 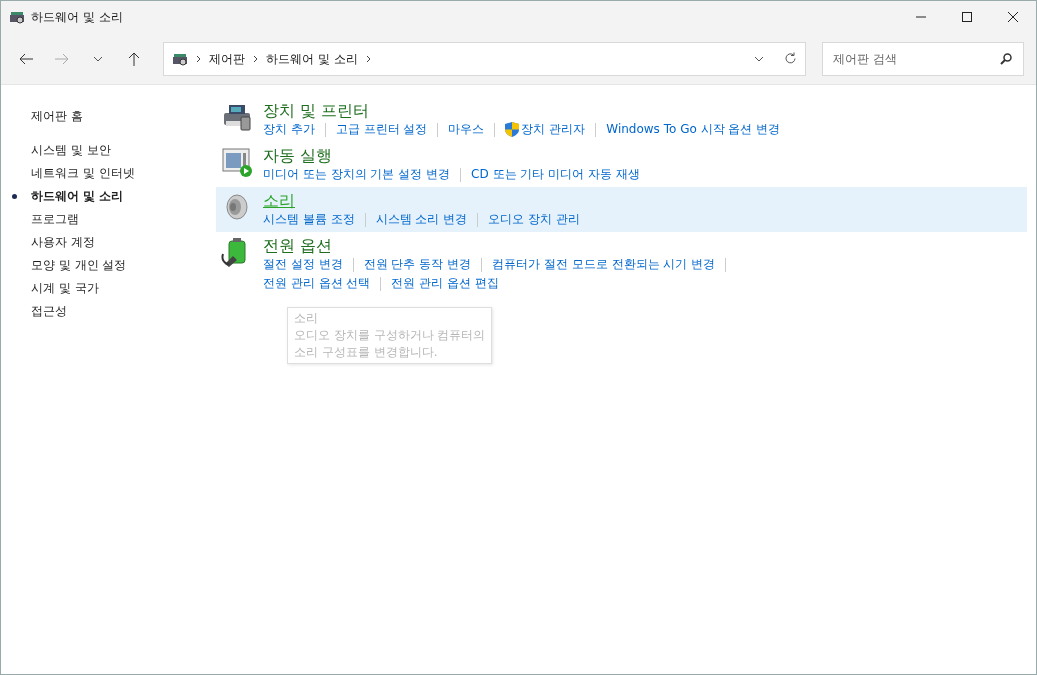 I want to click on category-link: Windows To Go 시작 옵션 변경, so click(x=693, y=129).